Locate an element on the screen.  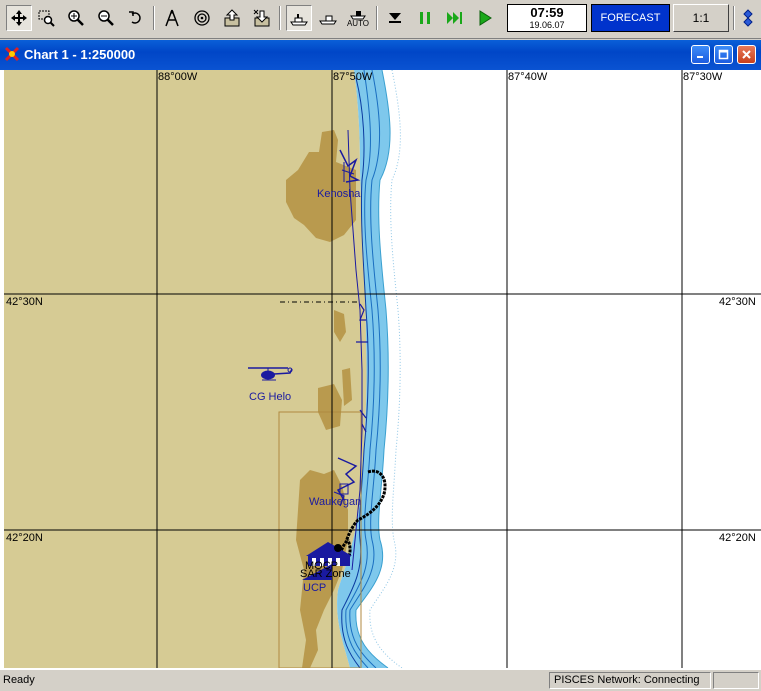
measure-icon is located at coordinates (172, 18).